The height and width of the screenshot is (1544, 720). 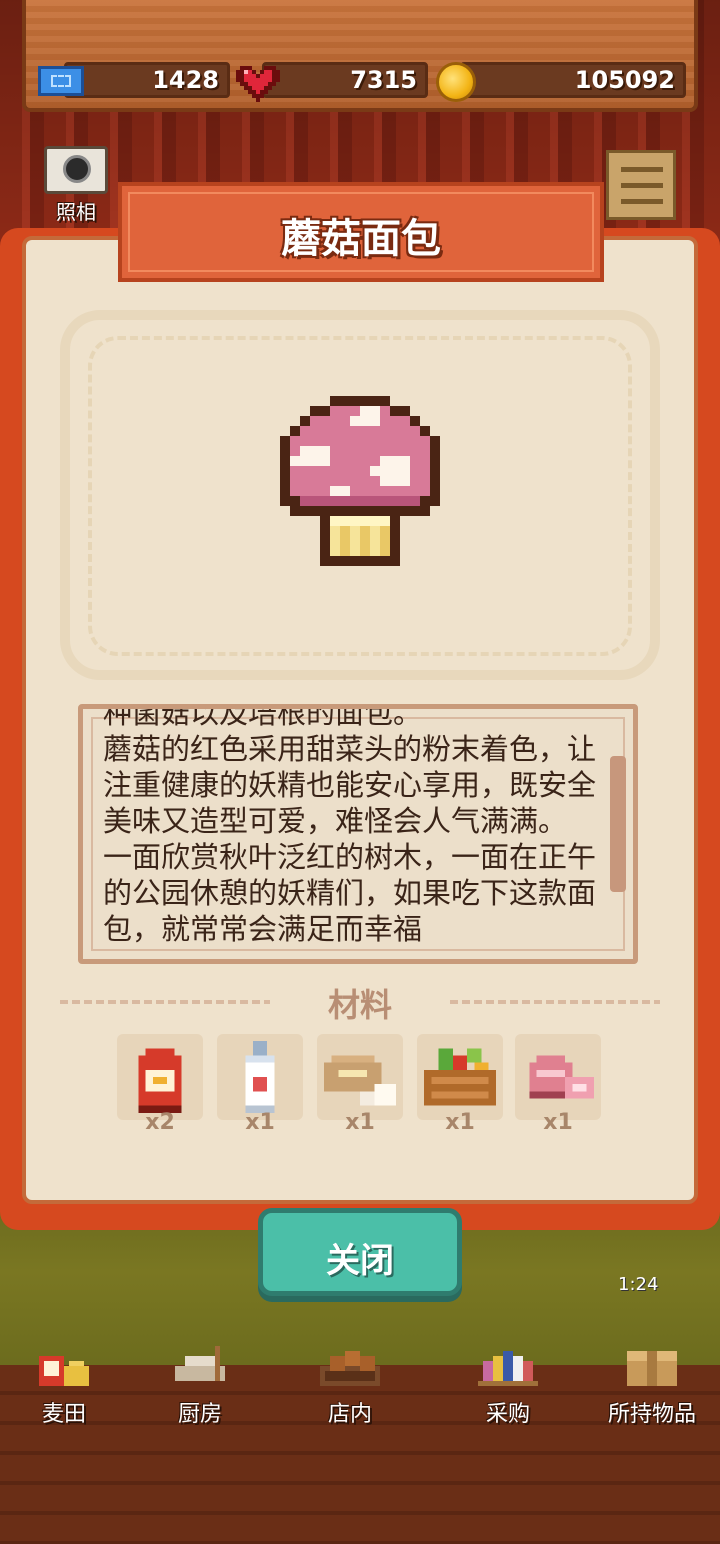 What do you see at coordinates (641, 185) in the screenshot?
I see `menu-board-icon` at bounding box center [641, 185].